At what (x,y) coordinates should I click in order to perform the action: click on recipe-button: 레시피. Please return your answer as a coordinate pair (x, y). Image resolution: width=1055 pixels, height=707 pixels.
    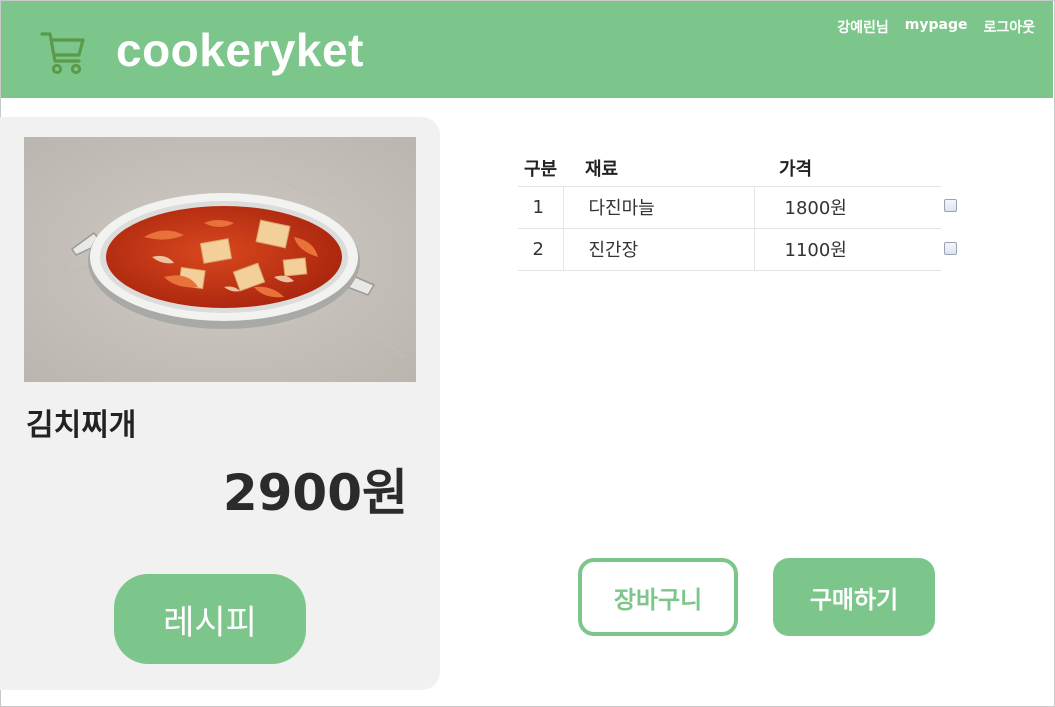
    Looking at the image, I should click on (210, 619).